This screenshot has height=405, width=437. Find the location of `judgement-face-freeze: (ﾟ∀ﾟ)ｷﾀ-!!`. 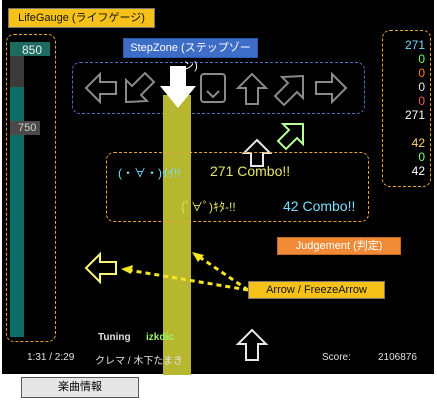

judgement-face-freeze: (ﾟ∀ﾟ)ｷﾀ-!! is located at coordinates (208, 207).